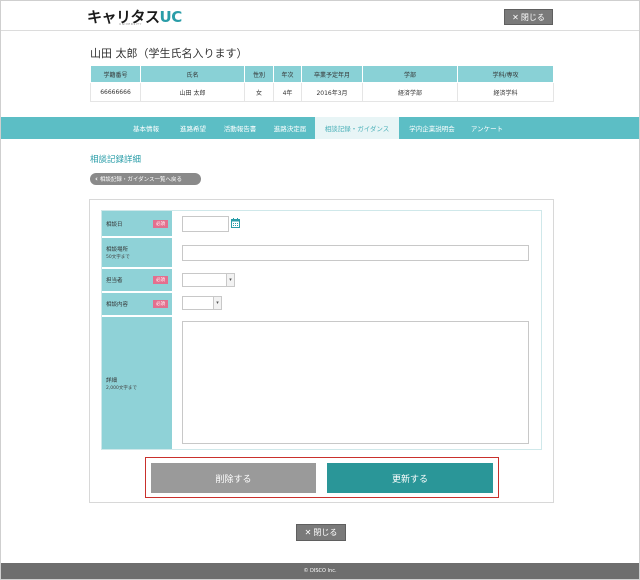 The image size is (640, 580). Describe the element at coordinates (141, 180) in the screenshot. I see `back-label: 相談記録・ガイダンス一覧へ戻る` at that location.